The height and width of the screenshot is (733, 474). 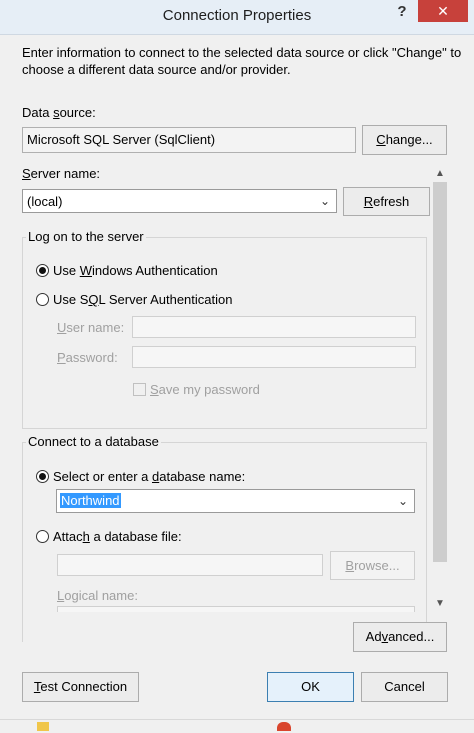 What do you see at coordinates (440, 372) in the screenshot?
I see `scrollbar-thumb` at bounding box center [440, 372].